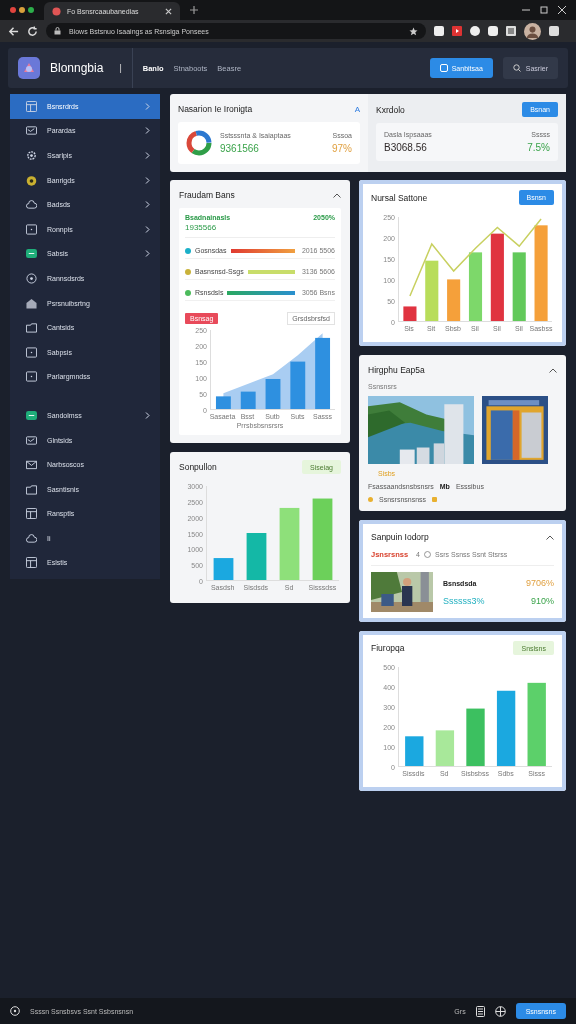 Image resolution: width=576 pixels, height=1024 pixels. Describe the element at coordinates (240, 148) in the screenshot. I see `stat-value: 9361566` at that location.